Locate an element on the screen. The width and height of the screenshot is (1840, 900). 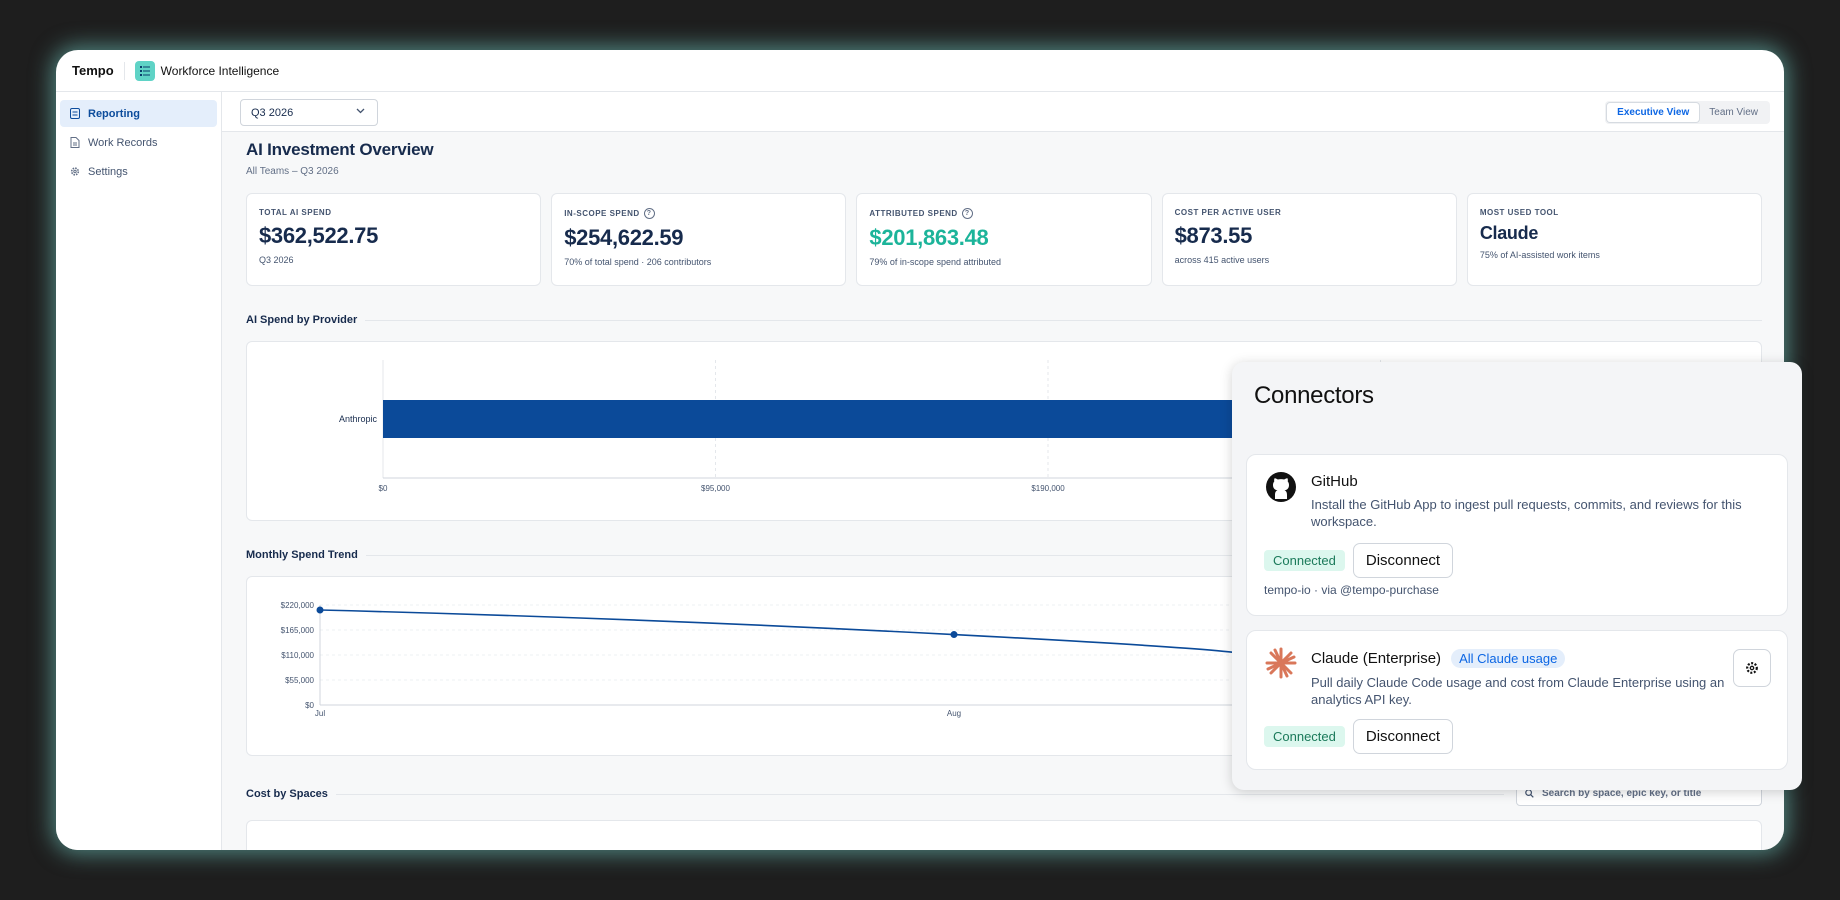
section-title: Monthly Spend Trend is located at coordinates (302, 555).